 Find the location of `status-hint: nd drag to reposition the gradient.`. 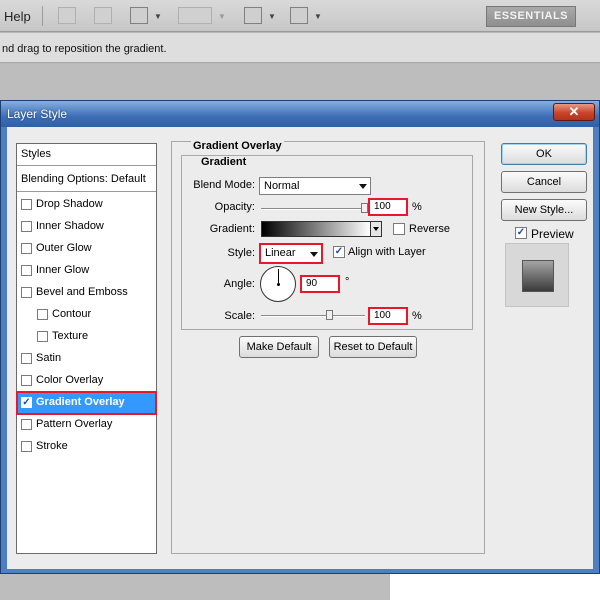

status-hint: nd drag to reposition the gradient. is located at coordinates (84, 49).